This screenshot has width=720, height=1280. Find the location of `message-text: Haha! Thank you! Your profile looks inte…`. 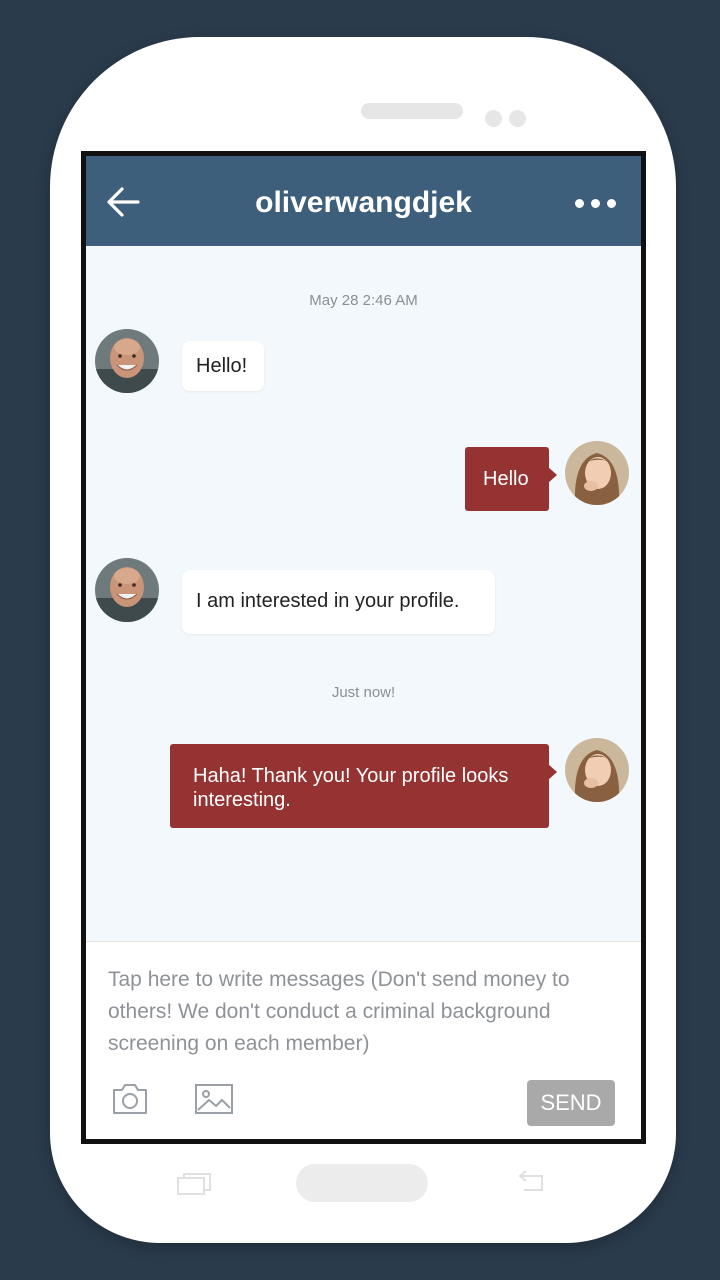

message-text: Haha! Thank you! Your profile looks inte… is located at coordinates (351, 788).